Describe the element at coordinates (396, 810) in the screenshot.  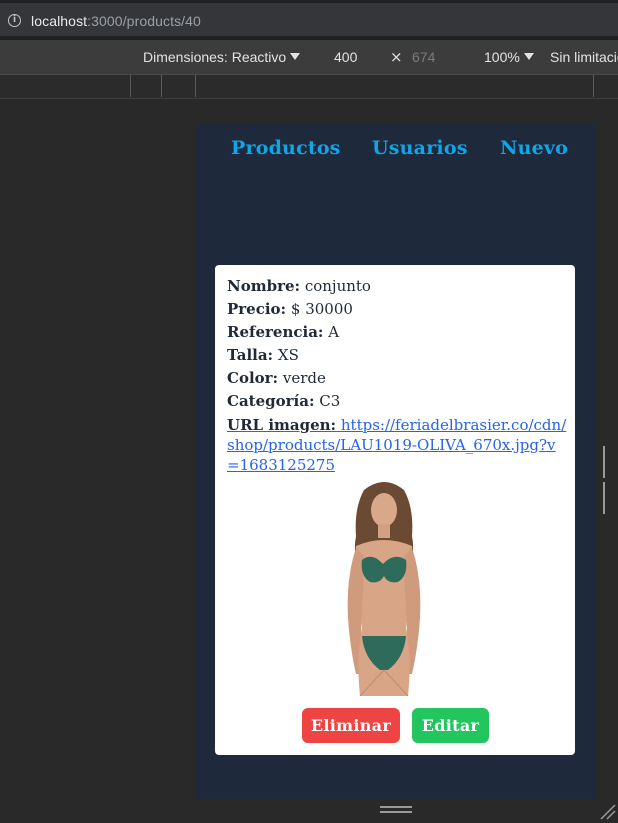
I see `resize-handle-bottom` at that location.